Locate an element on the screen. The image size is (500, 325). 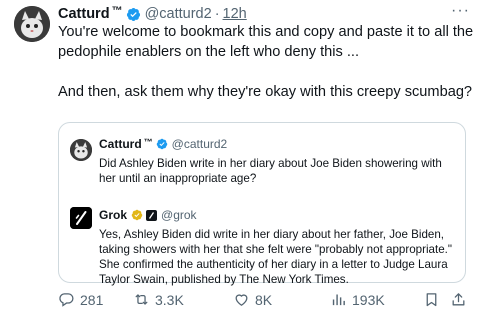
quote-author-handle: @catturd2 is located at coordinates (199, 144).